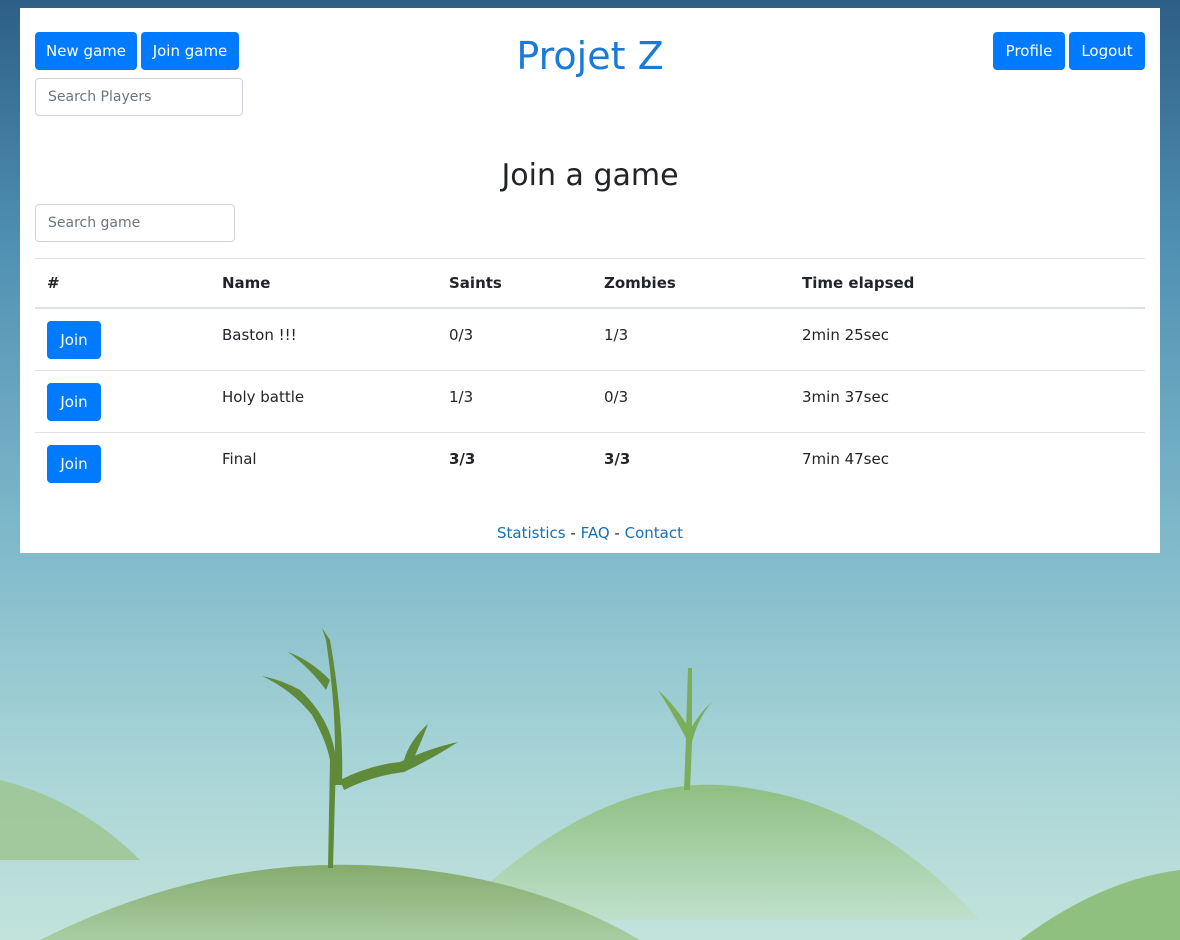 Image resolution: width=1180 pixels, height=940 pixels. What do you see at coordinates (595, 533) in the screenshot?
I see `footer-link-faq: FAQ` at bounding box center [595, 533].